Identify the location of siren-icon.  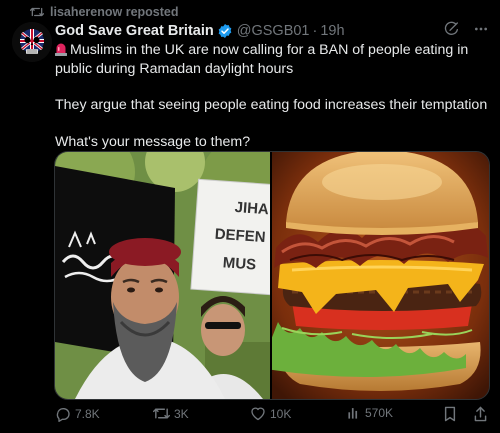
(61, 49).